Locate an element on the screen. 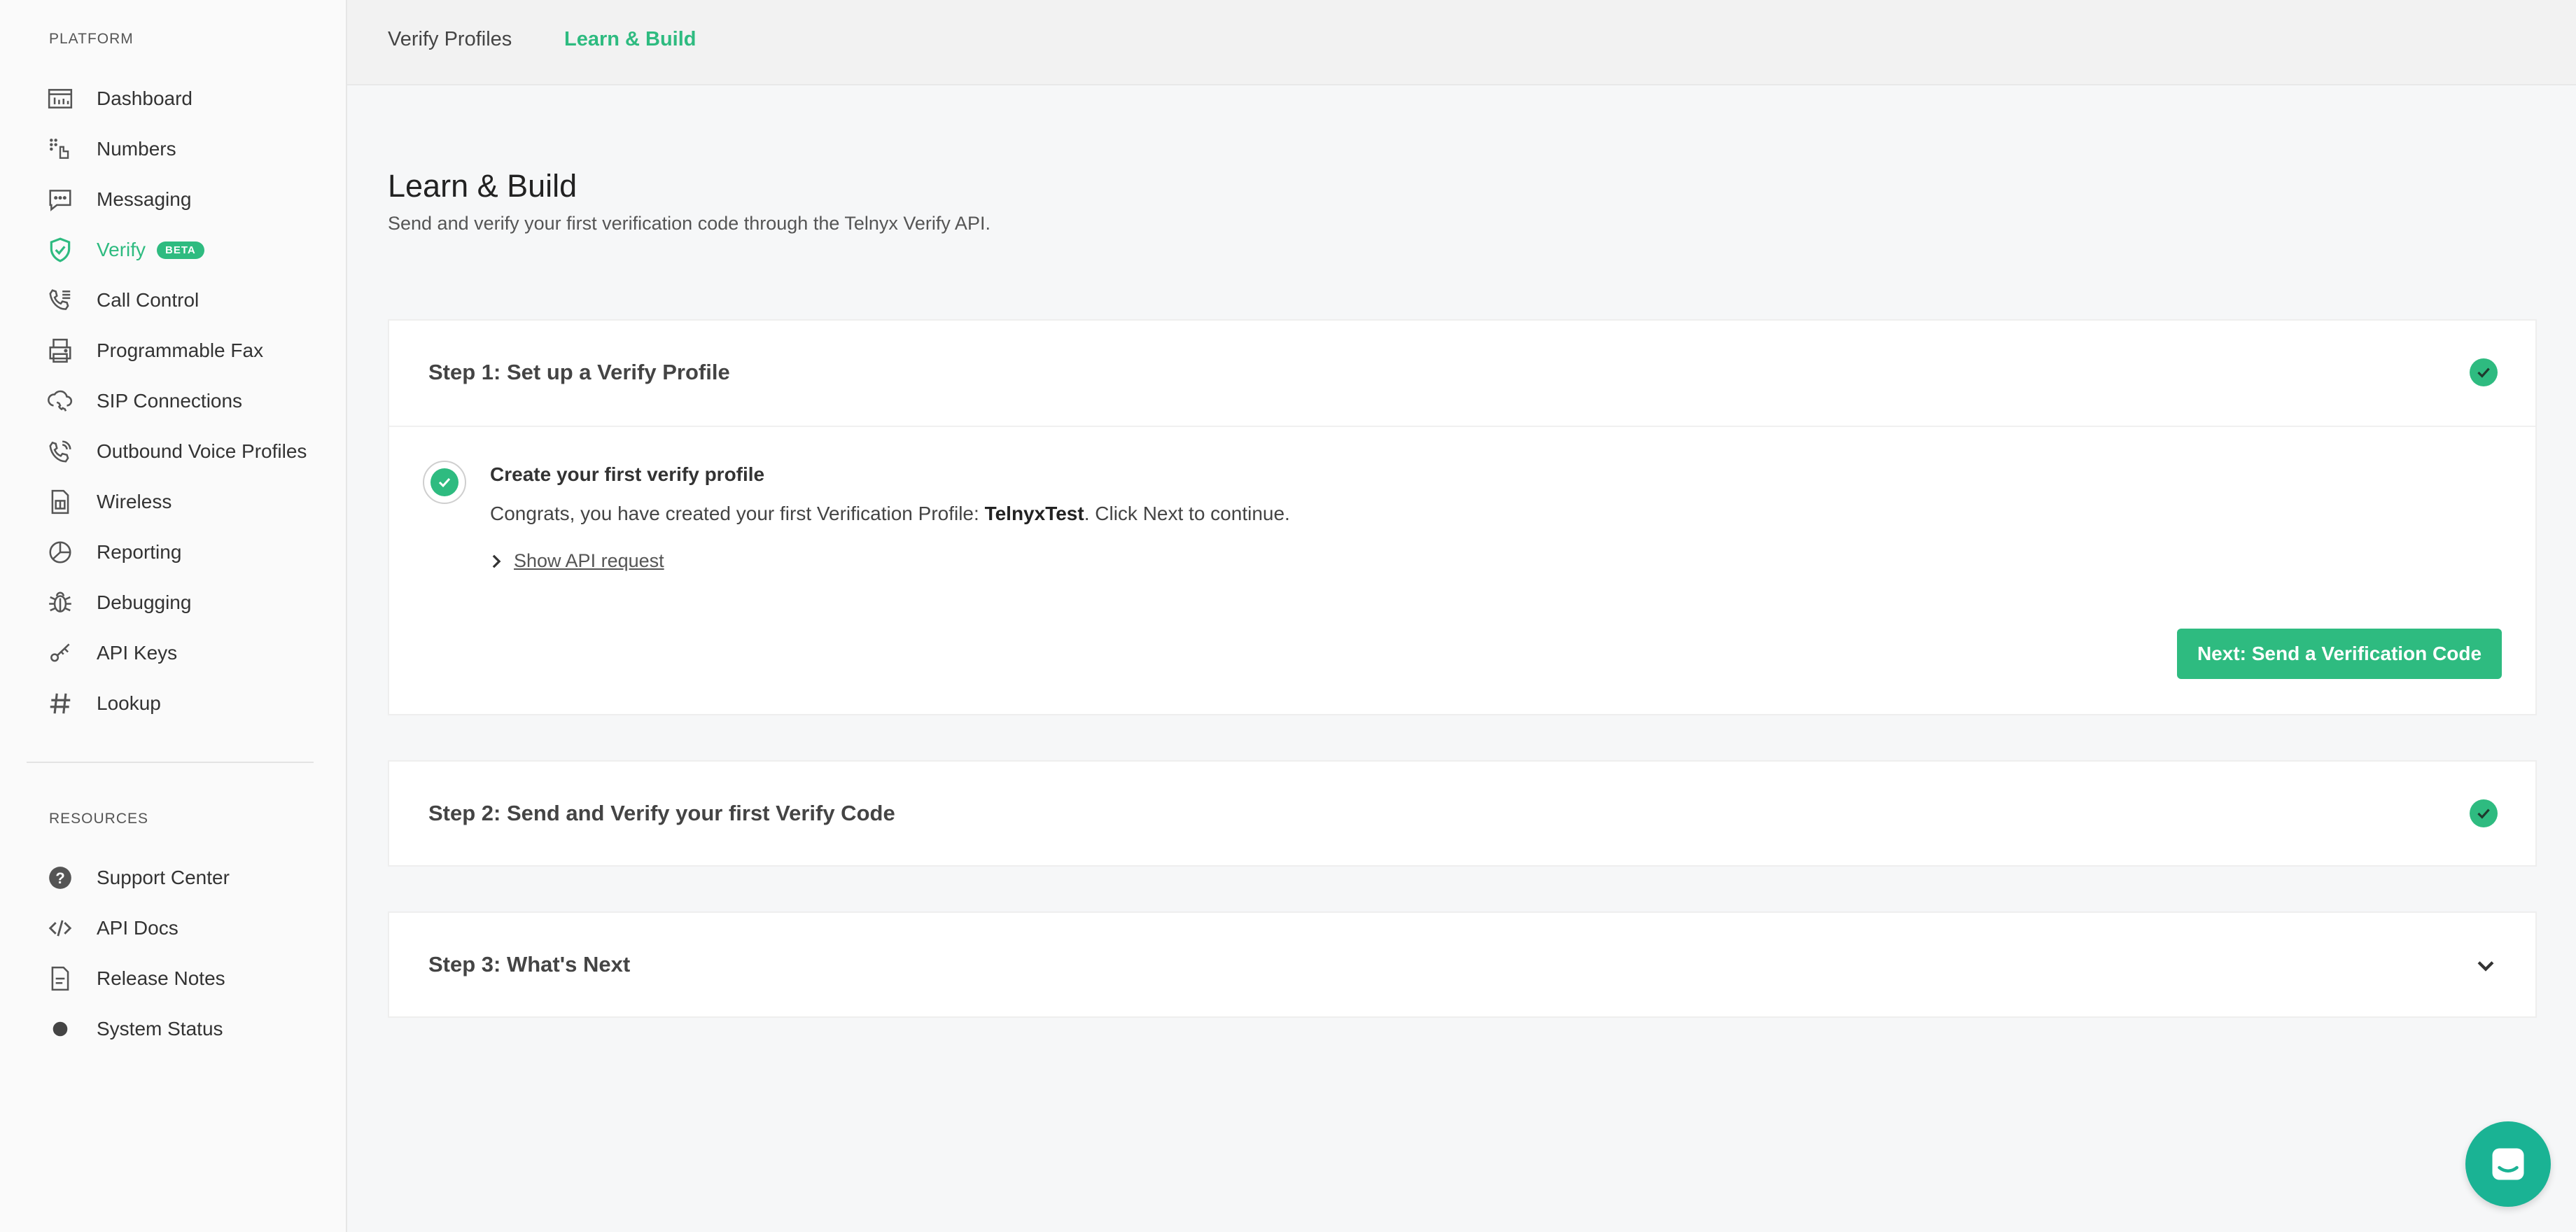 Image resolution: width=2576 pixels, height=1232 pixels. status-dot-icon is located at coordinates (60, 1029).